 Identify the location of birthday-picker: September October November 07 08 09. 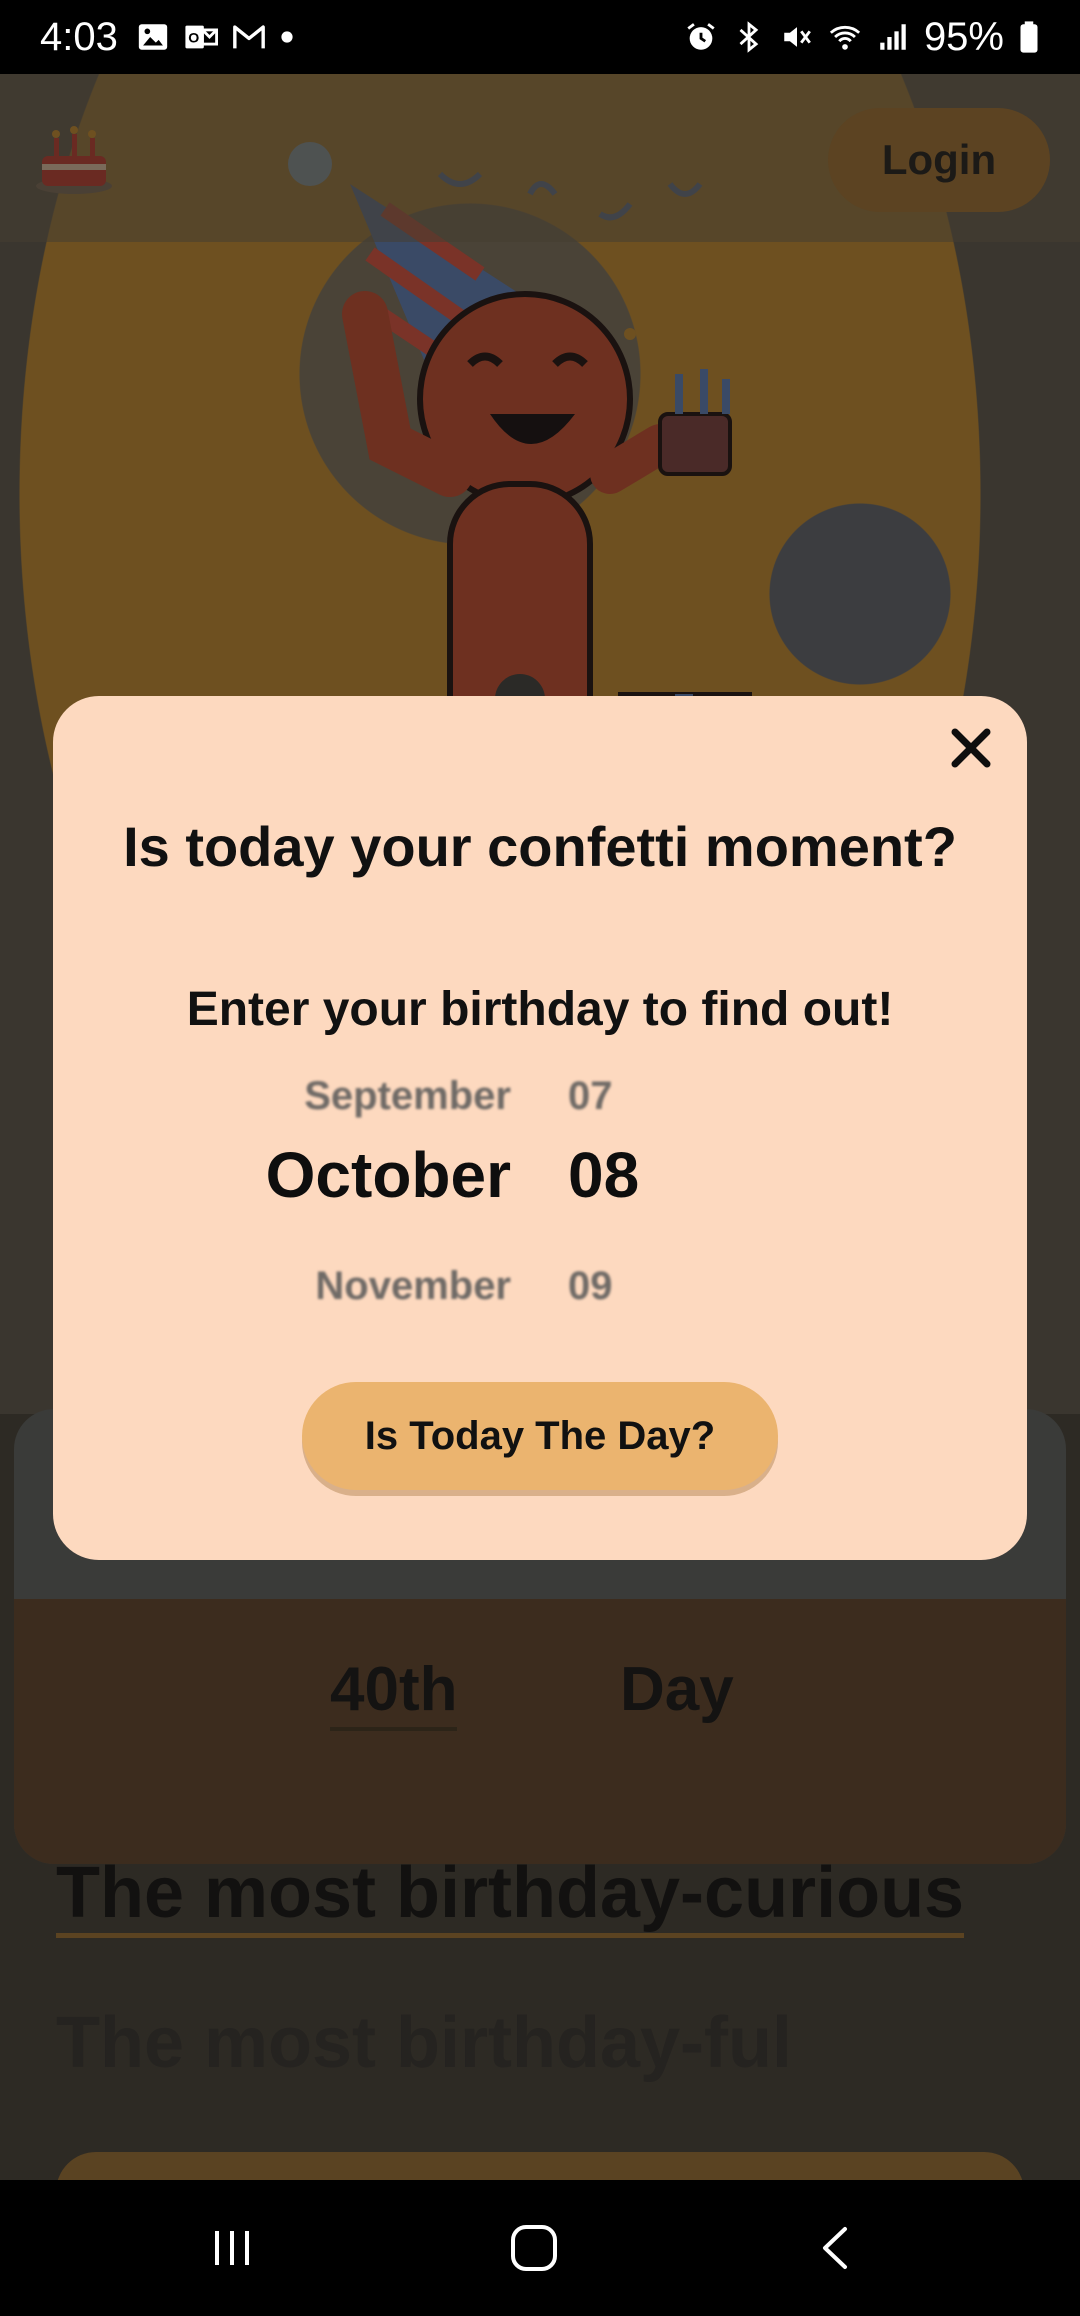
(540, 1182).